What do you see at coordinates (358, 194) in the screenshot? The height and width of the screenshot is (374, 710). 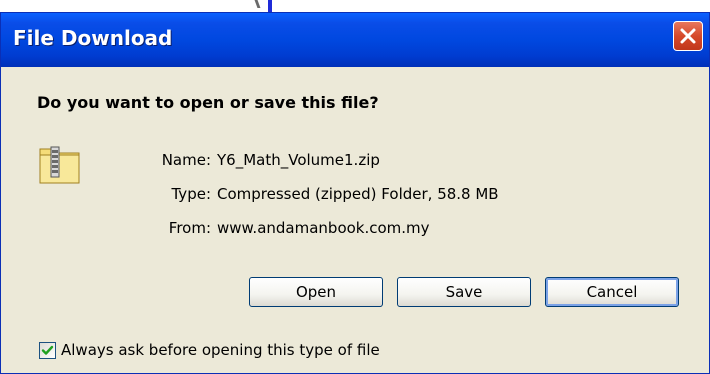 I see `file-type-value: Compressed (zipped) Folder, 58.8 MB` at bounding box center [358, 194].